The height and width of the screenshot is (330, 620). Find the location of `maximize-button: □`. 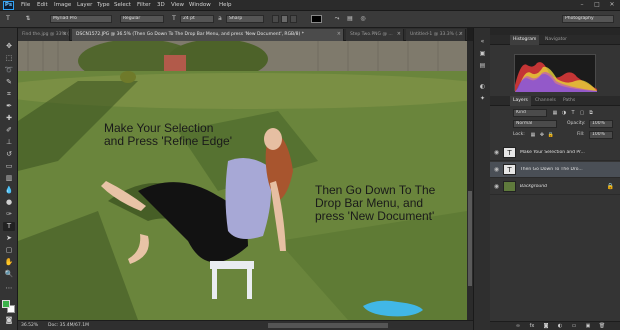

maximize-button: □ is located at coordinates (597, 5).